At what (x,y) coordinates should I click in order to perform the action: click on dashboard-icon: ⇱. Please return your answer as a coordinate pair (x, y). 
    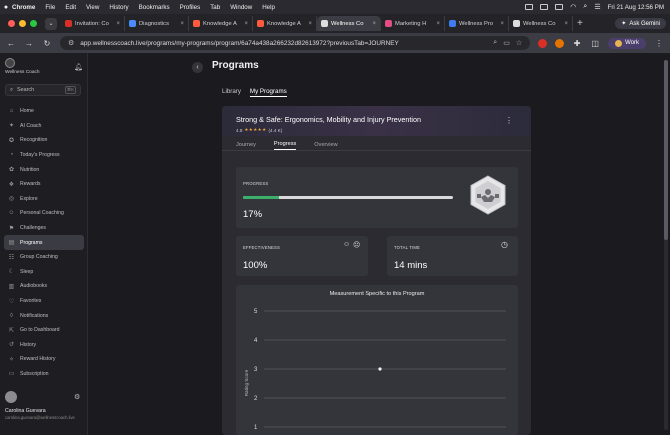
    Looking at the image, I should click on (11, 330).